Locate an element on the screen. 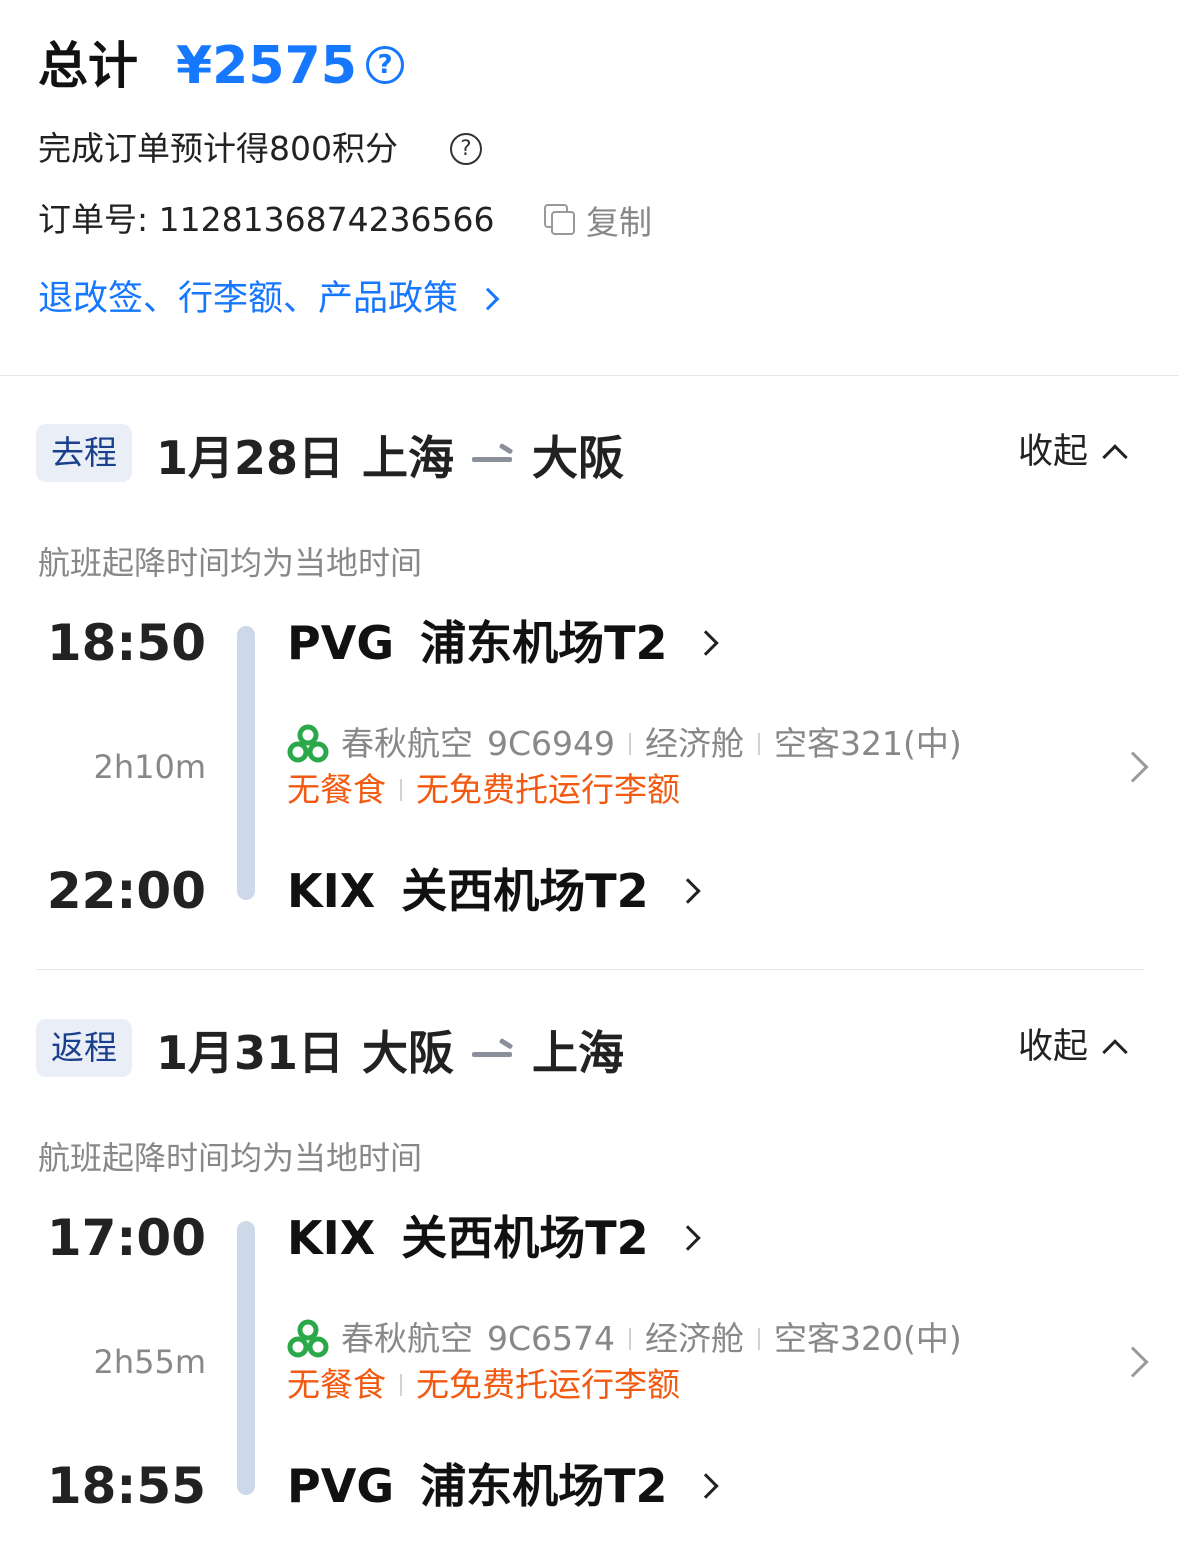  total-amount: ¥2575 is located at coordinates (266, 66).